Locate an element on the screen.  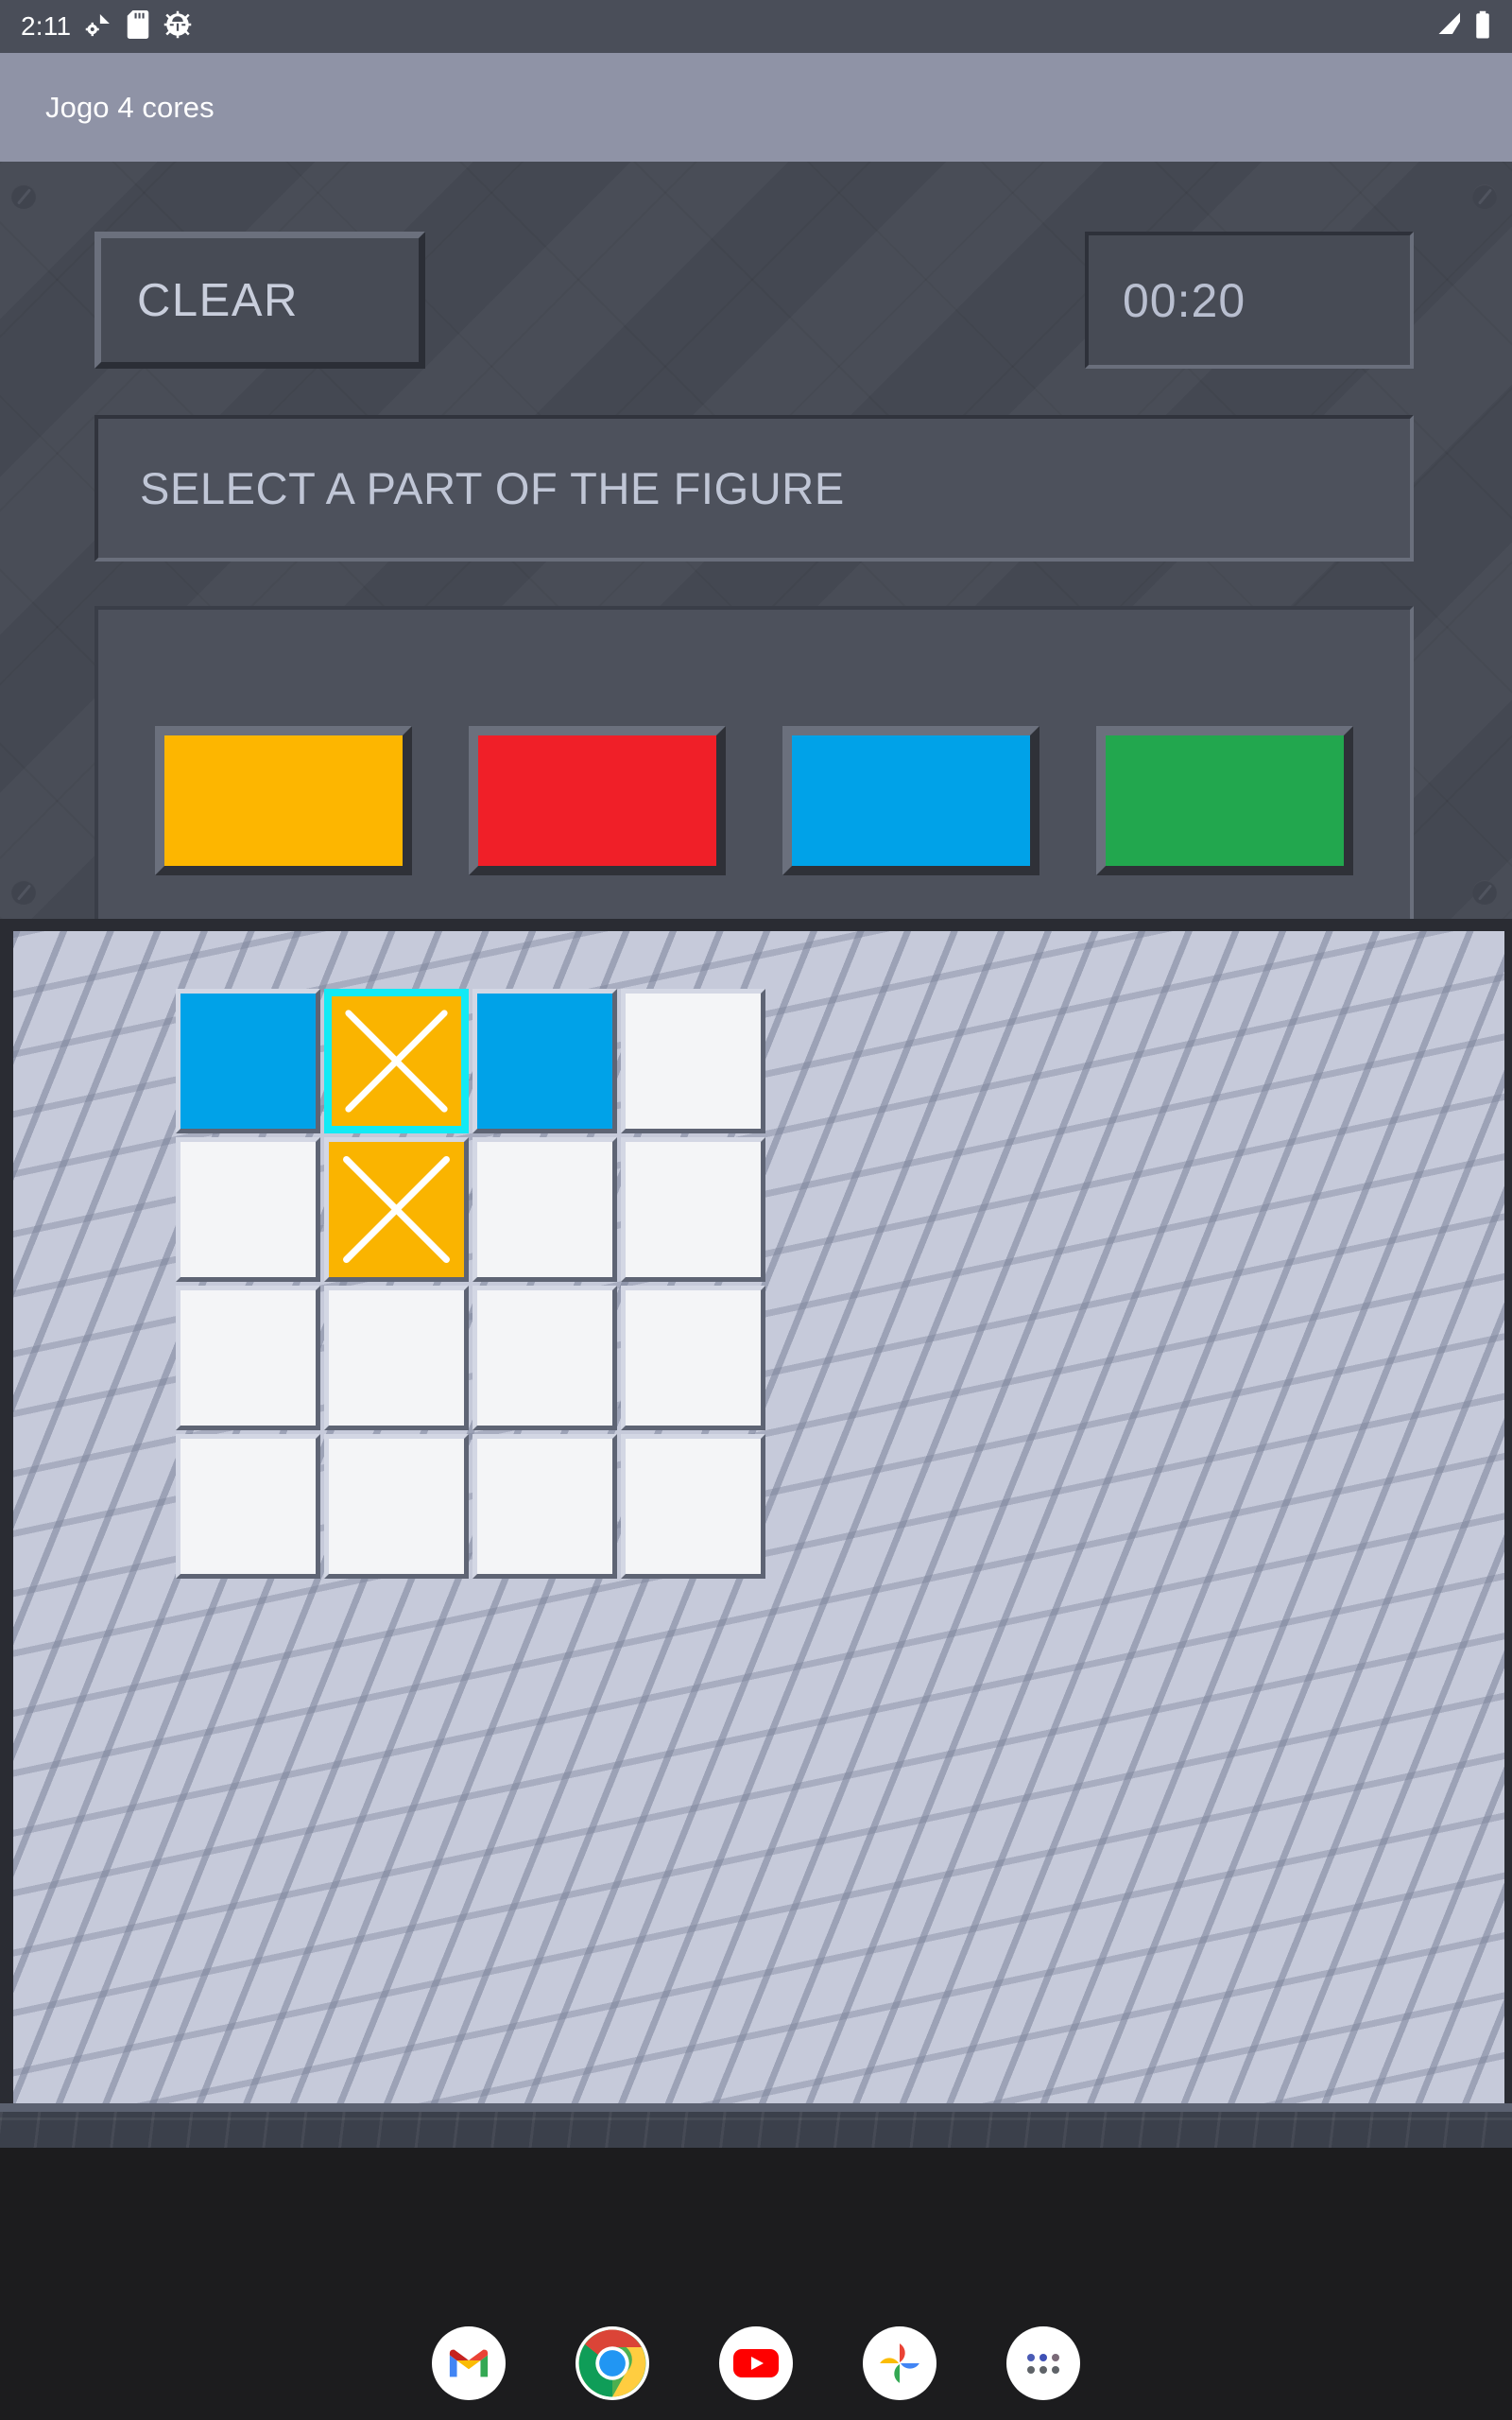
color-palette-row is located at coordinates (754, 800).